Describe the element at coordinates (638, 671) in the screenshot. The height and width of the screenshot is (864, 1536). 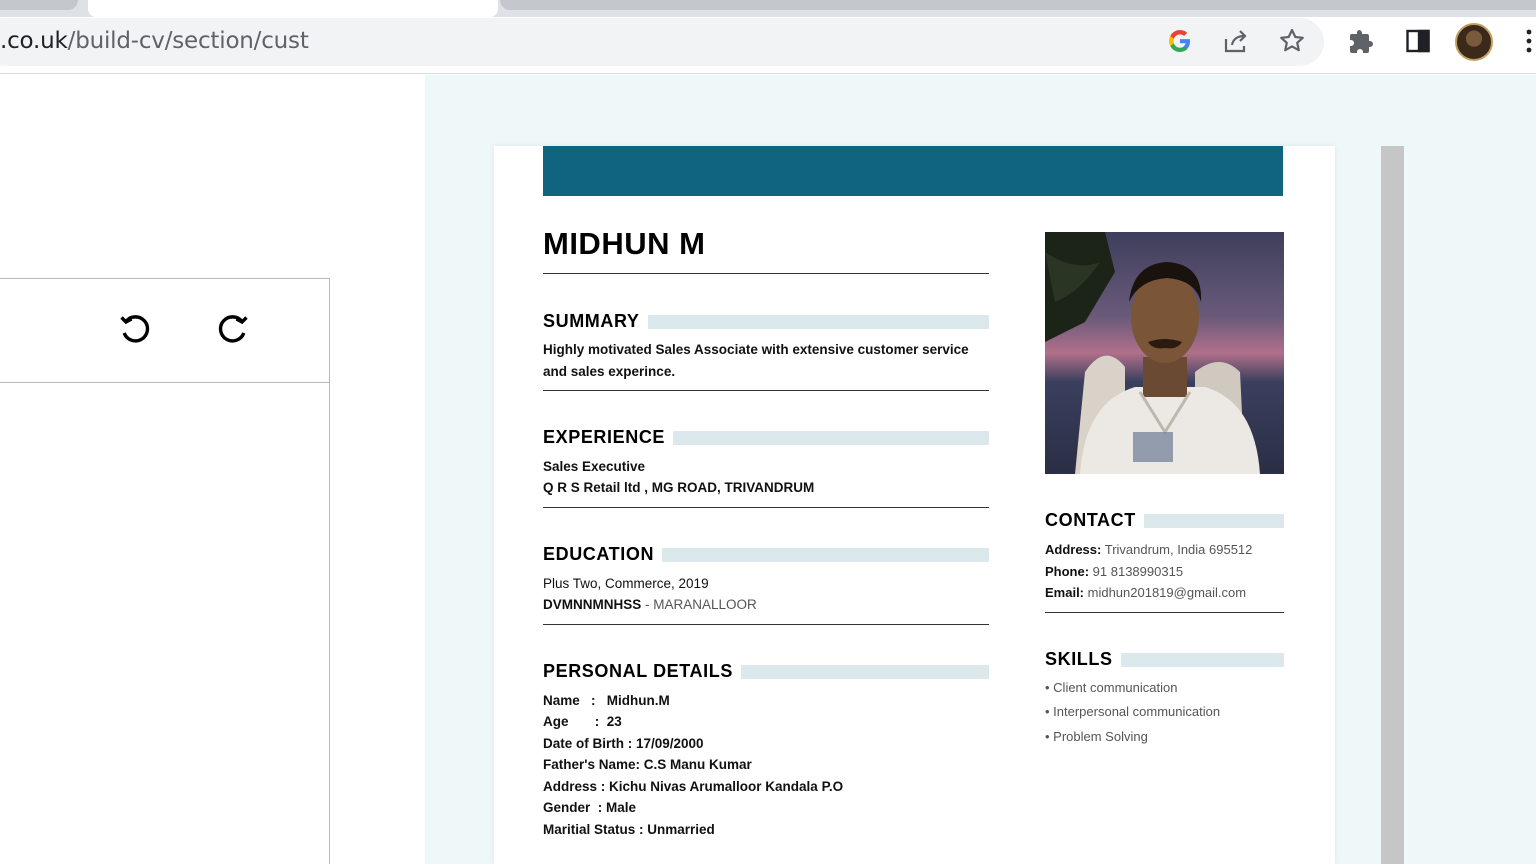
I see `personal-title: PERSONAL DETAILS` at that location.